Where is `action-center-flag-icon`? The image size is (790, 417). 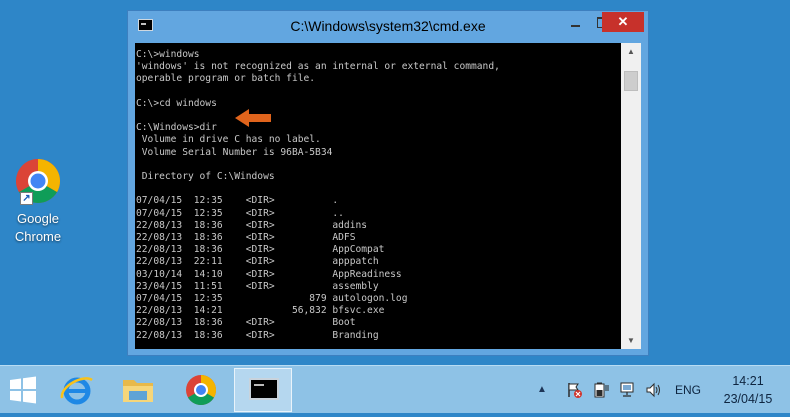
action-center-flag-icon is located at coordinates (574, 390).